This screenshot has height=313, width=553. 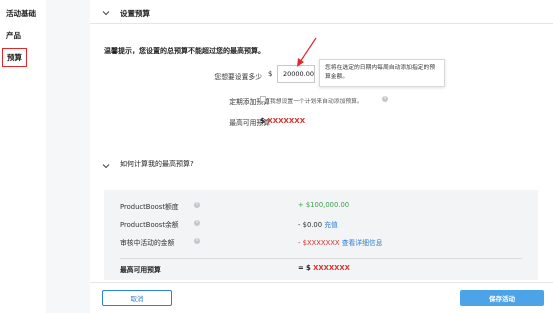 I want to click on calc-total-prefix: = $, so click(x=306, y=268).